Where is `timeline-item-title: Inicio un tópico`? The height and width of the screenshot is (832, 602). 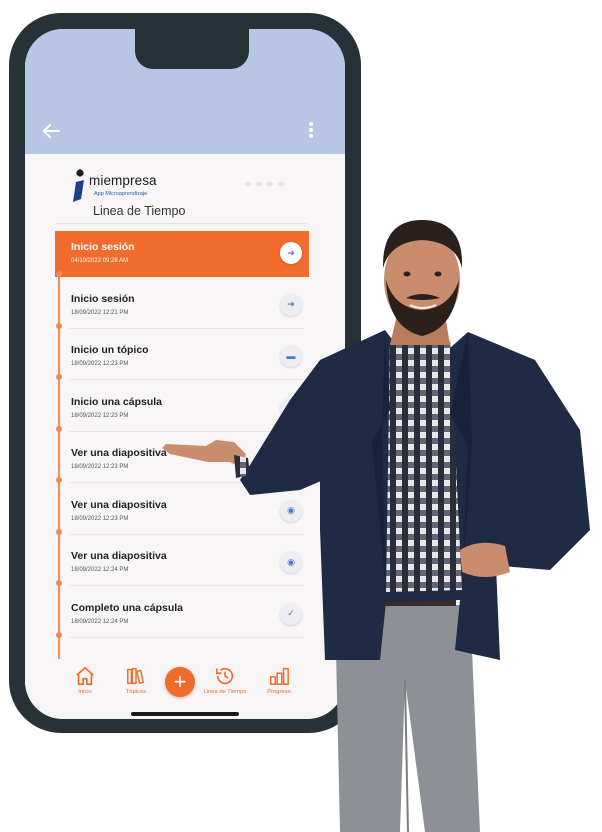 timeline-item-title: Inicio un tópico is located at coordinates (110, 350).